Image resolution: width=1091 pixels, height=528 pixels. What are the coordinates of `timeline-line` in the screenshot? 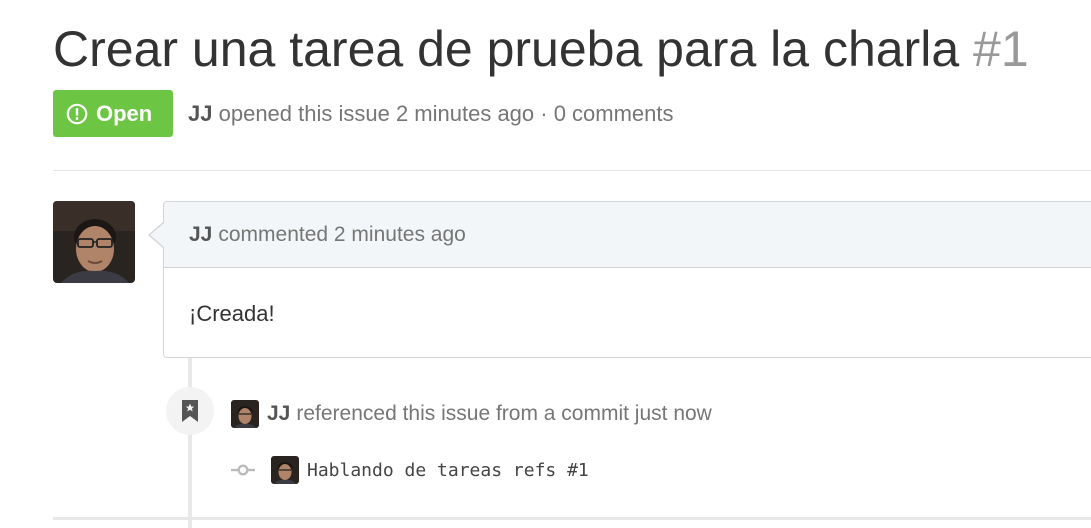 It's located at (190, 443).